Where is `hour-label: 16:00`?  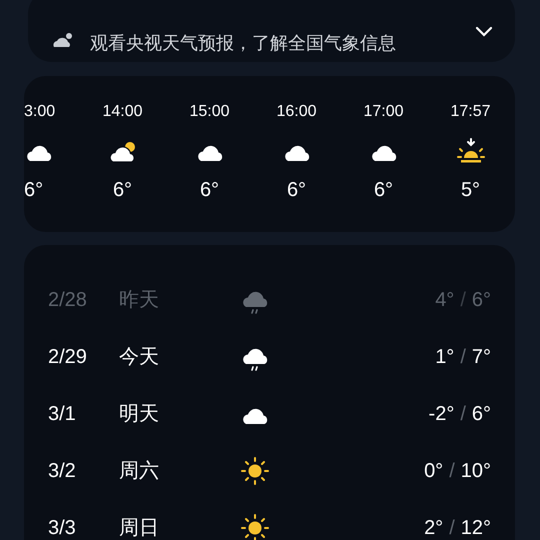 hour-label: 16:00 is located at coordinates (296, 112).